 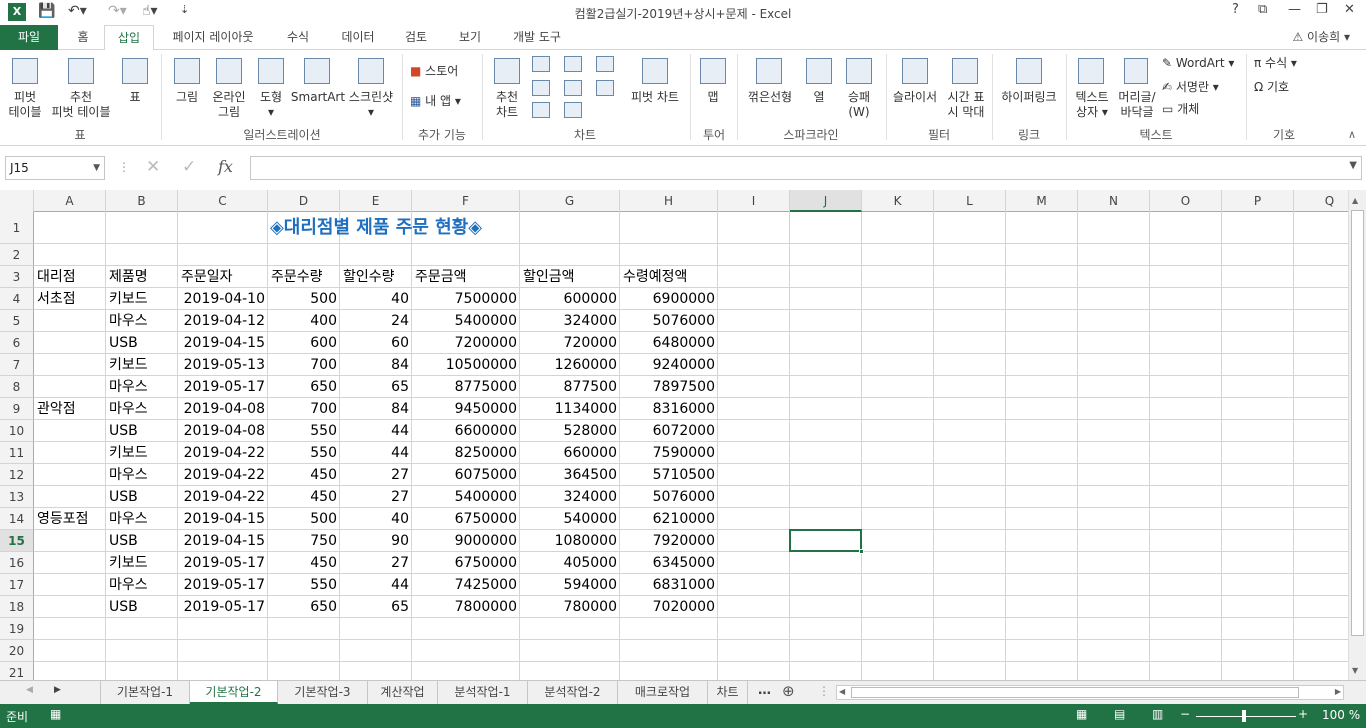 What do you see at coordinates (669, 201) in the screenshot?
I see `column-header-h: H` at bounding box center [669, 201].